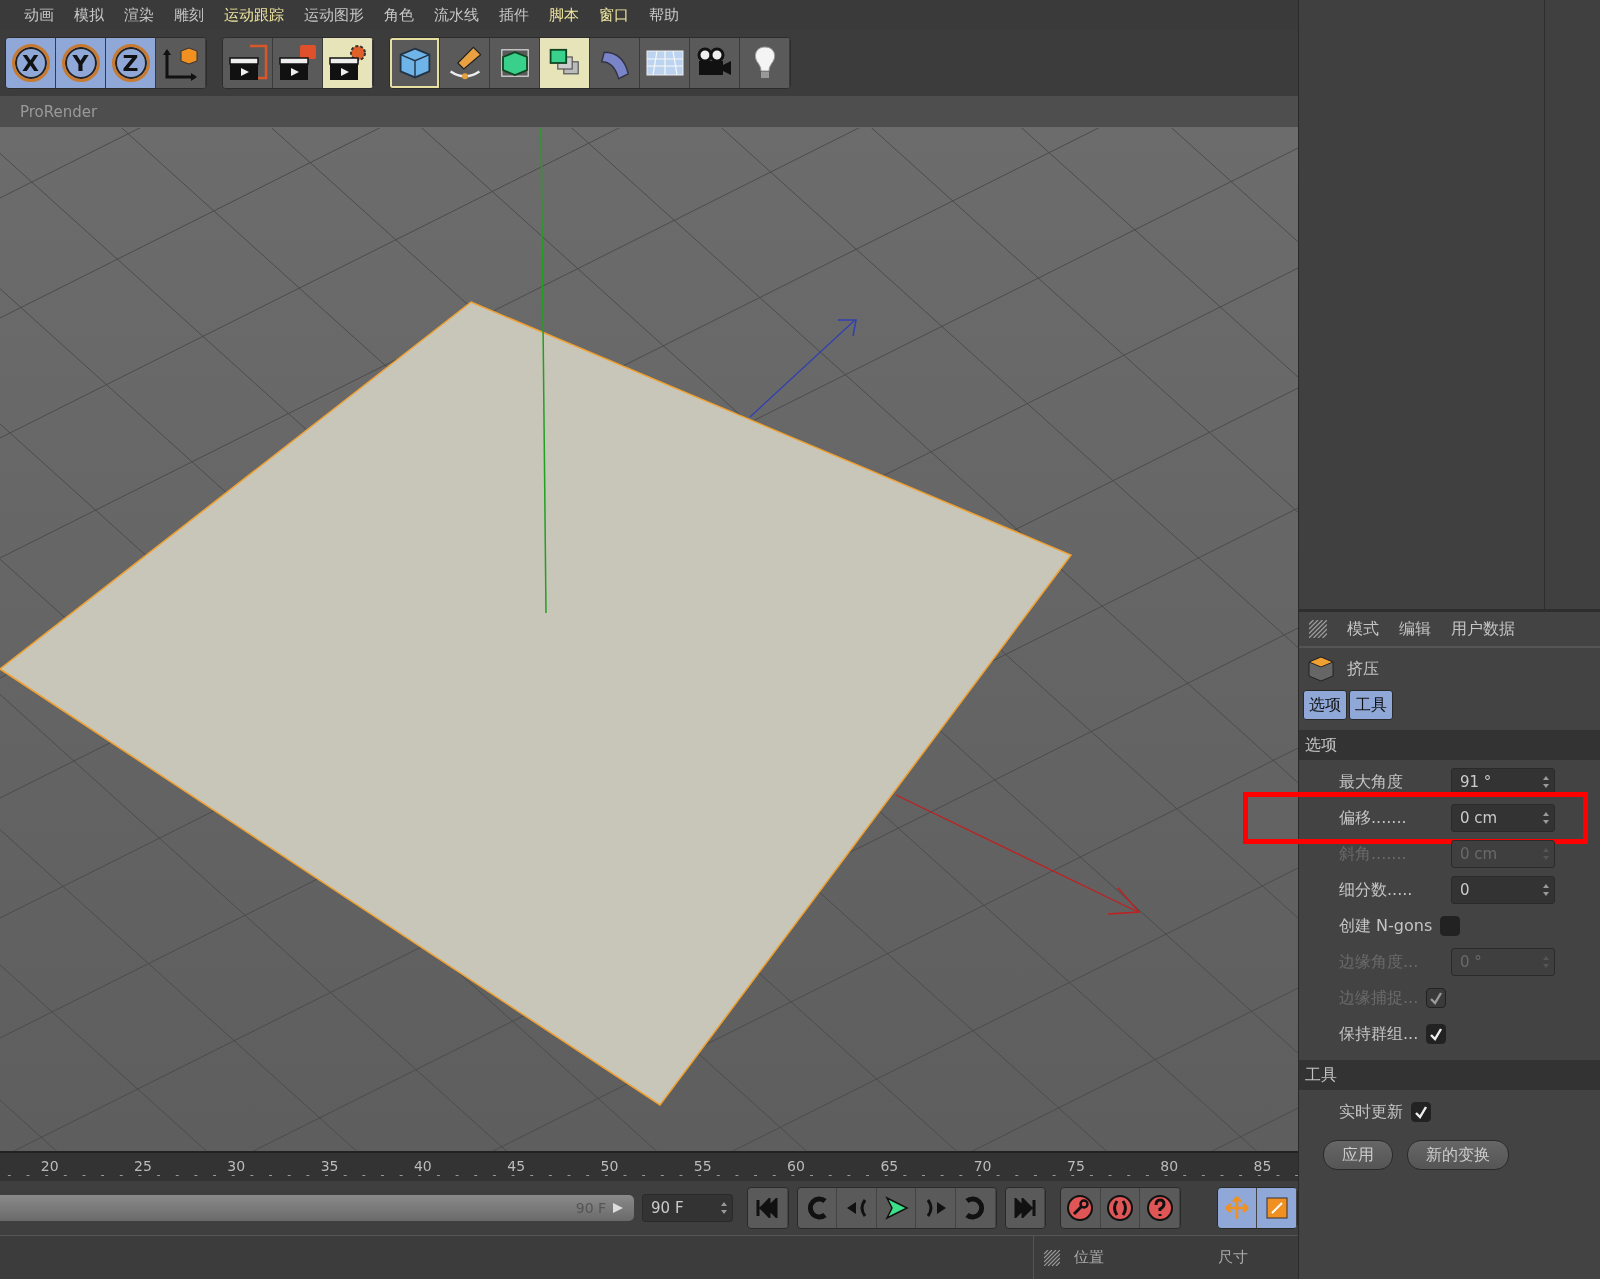 The image size is (1600, 1279). I want to click on field-label: 实时更新, so click(1371, 1112).